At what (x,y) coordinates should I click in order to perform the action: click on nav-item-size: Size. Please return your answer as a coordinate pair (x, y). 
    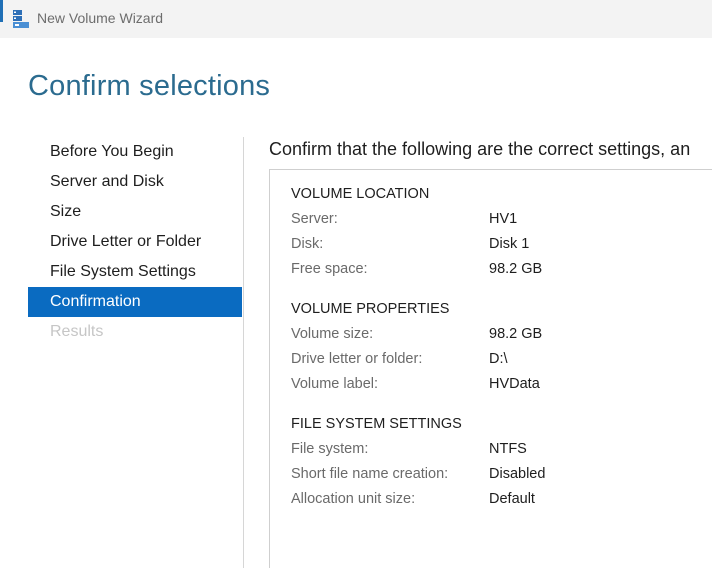
    Looking at the image, I should click on (135, 212).